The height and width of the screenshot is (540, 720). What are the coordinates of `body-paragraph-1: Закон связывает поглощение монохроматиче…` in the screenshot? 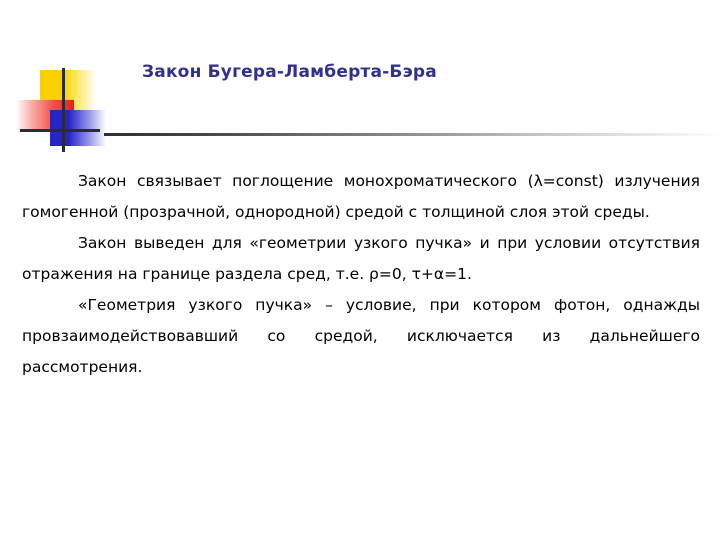 It's located at (361, 196).